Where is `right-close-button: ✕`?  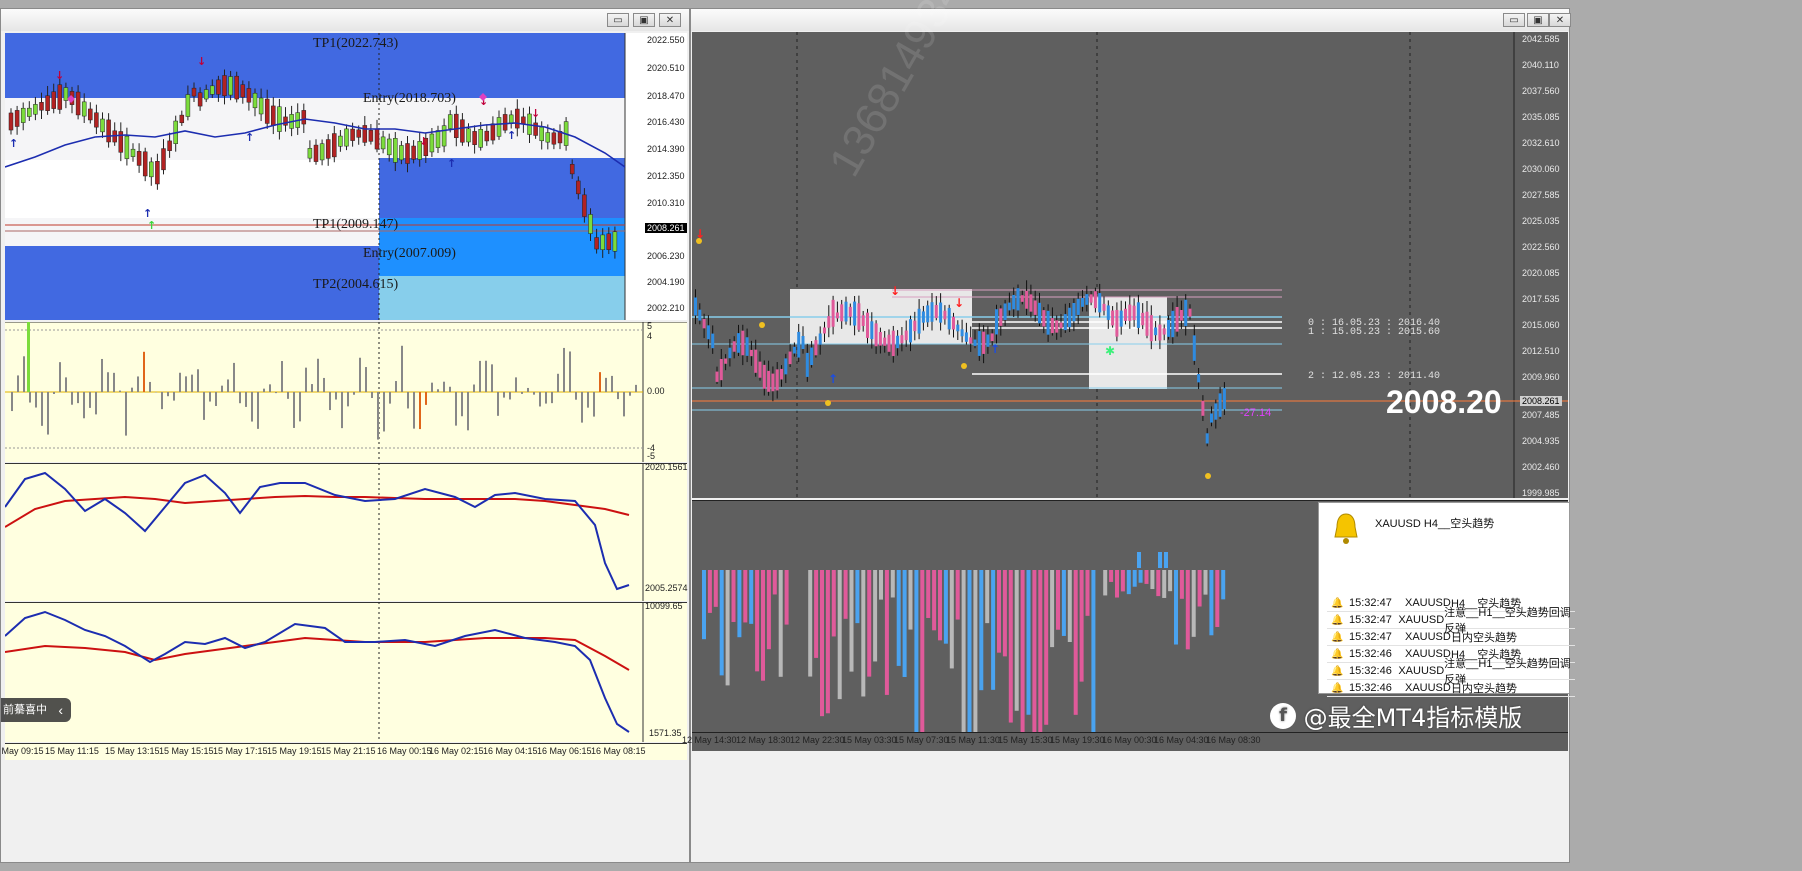 right-close-button: ✕ is located at coordinates (1560, 20).